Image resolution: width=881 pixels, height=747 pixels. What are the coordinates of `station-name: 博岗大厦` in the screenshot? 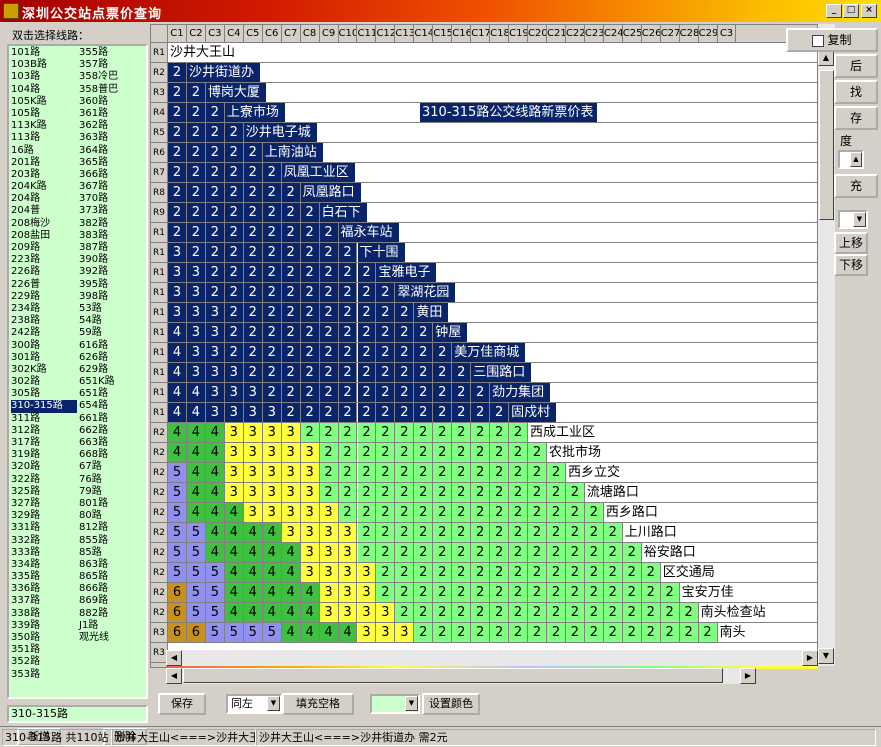 It's located at (235, 92).